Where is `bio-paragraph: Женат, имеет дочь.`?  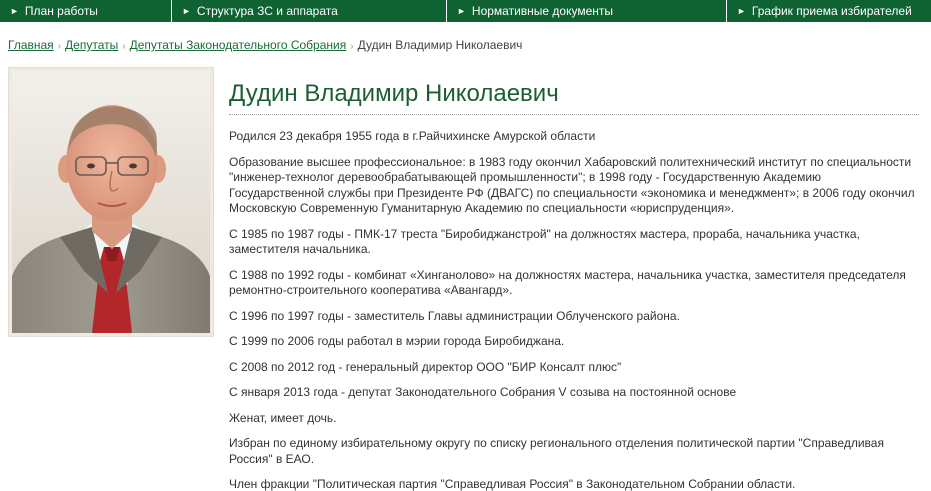 bio-paragraph: Женат, имеет дочь. is located at coordinates (283, 417).